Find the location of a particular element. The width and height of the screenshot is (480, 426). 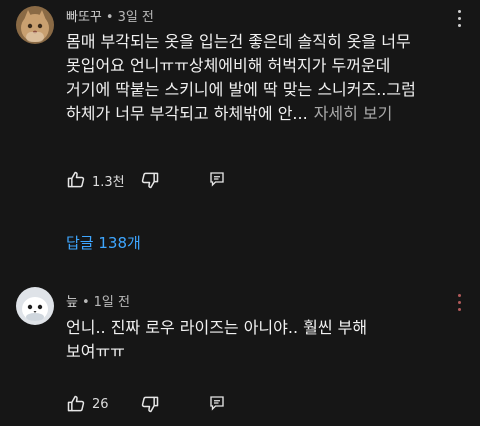

like-count: 1.3천 is located at coordinates (108, 182).